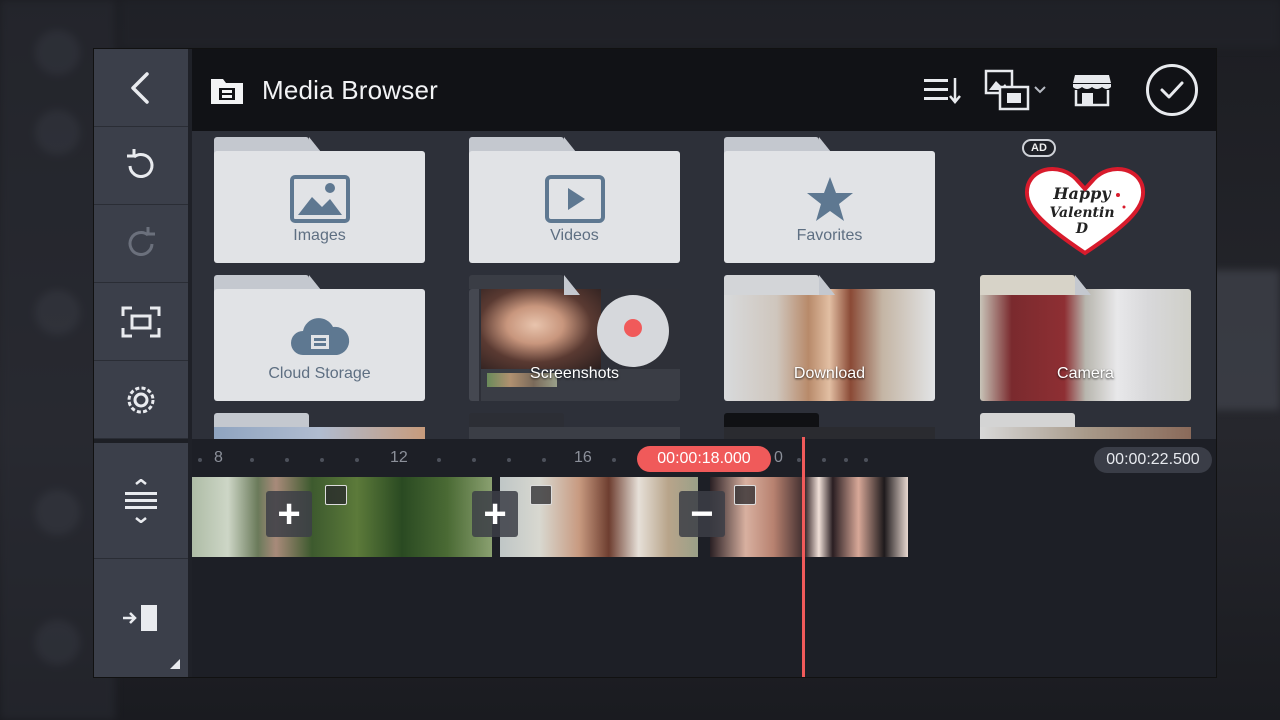 The image size is (1280, 720). I want to click on ad-tile: AD Happy Valentin D, so click(1085, 201).